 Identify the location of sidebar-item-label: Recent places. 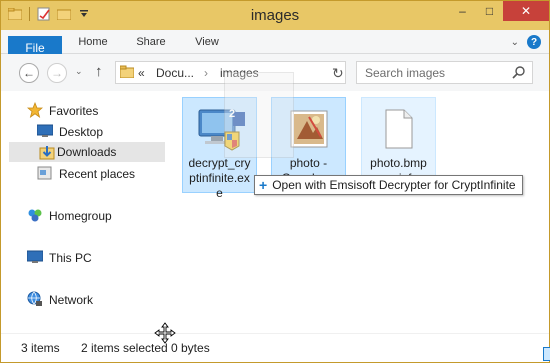
(97, 174).